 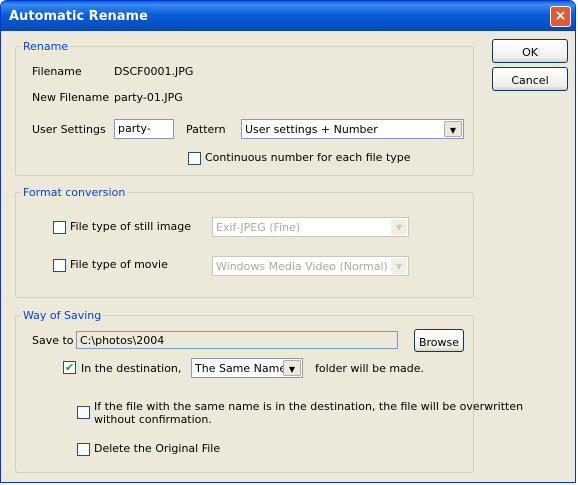 I want to click on pattern-select: User settings + Number ▼, so click(x=352, y=129).